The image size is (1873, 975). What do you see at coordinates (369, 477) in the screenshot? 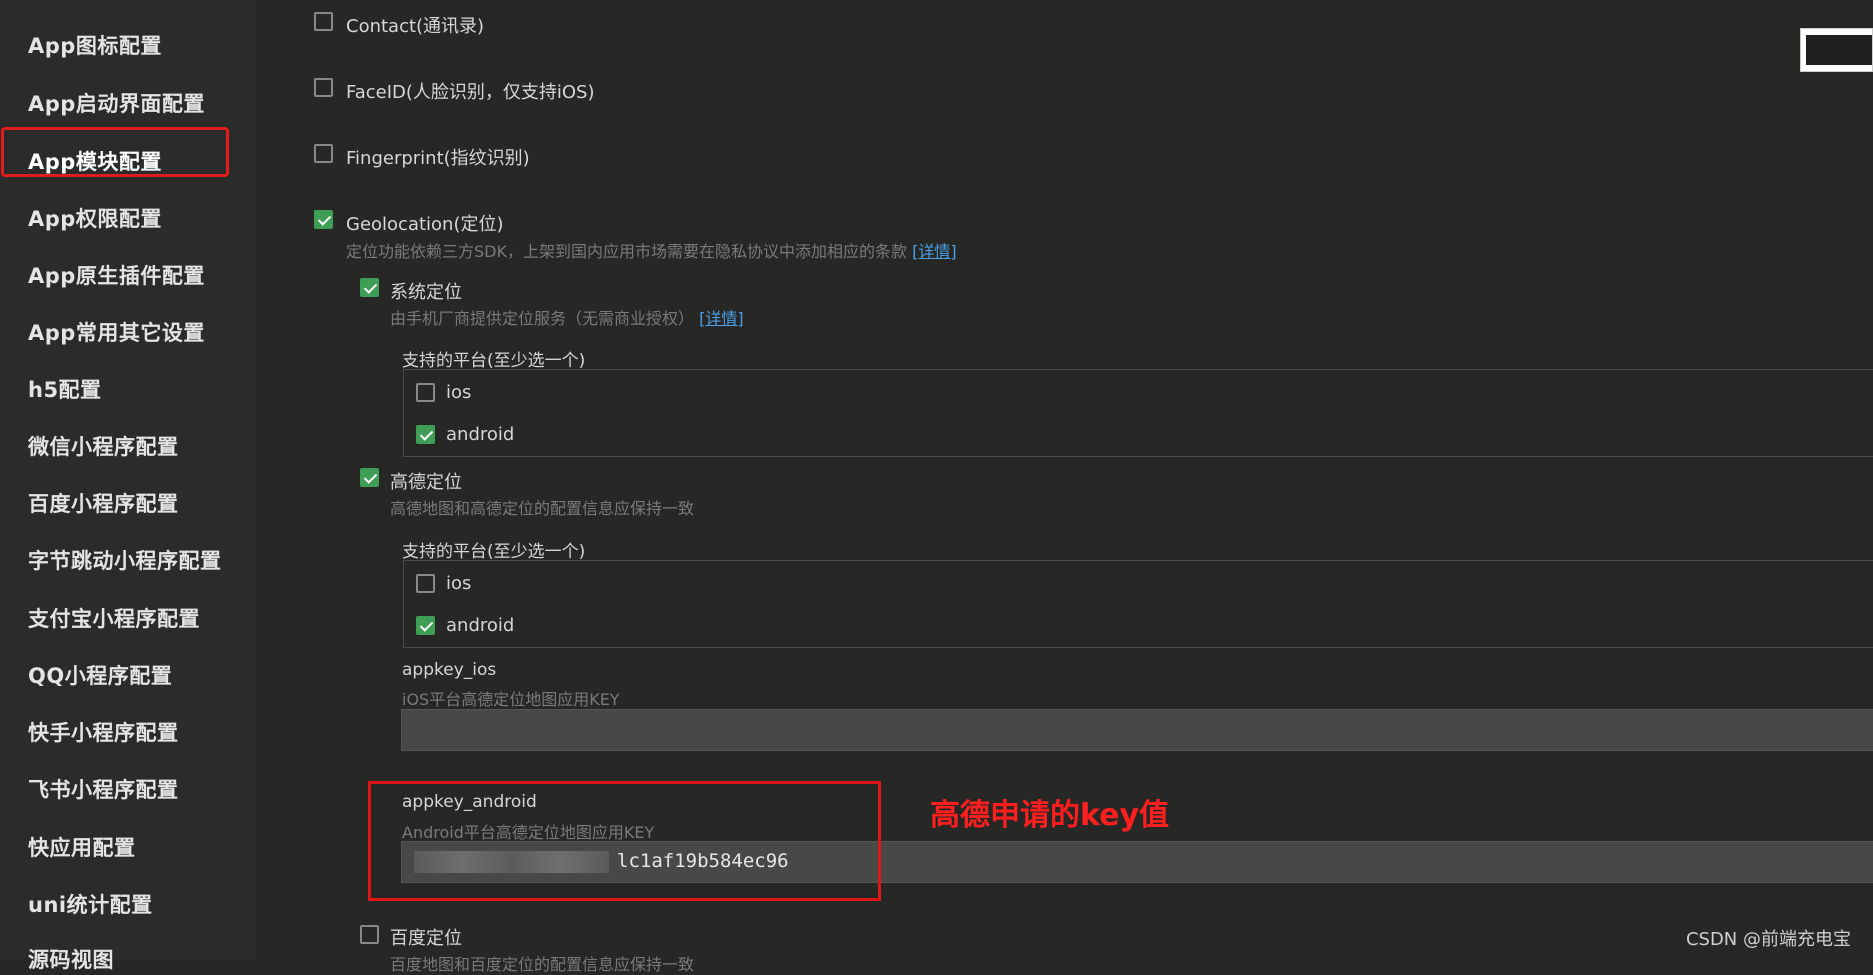
I see `amap-location-checkbox` at bounding box center [369, 477].